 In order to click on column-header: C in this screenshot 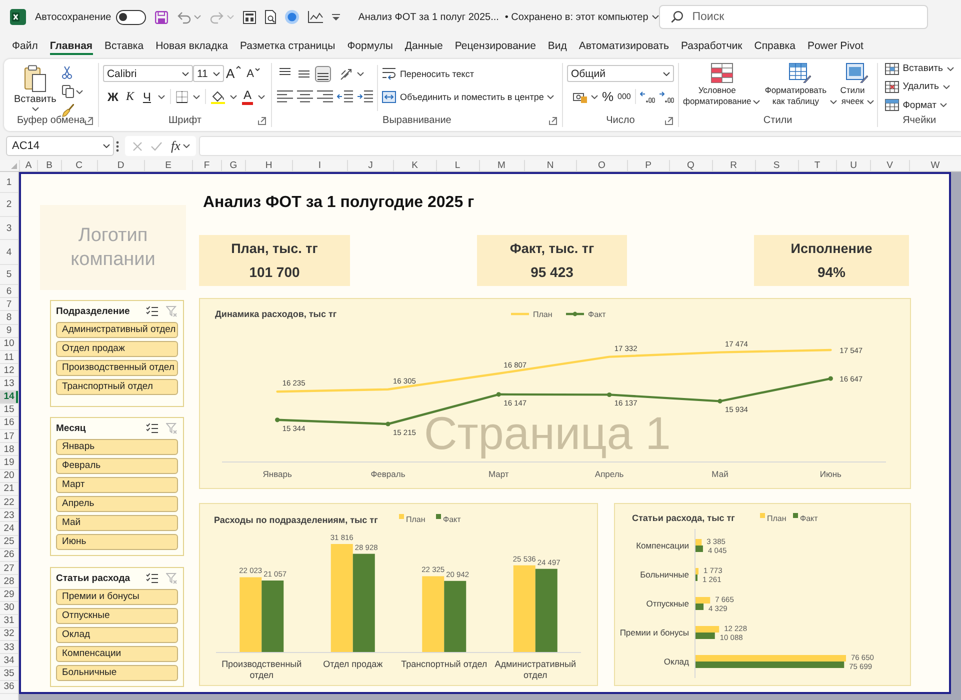, I will do `click(78, 165)`.